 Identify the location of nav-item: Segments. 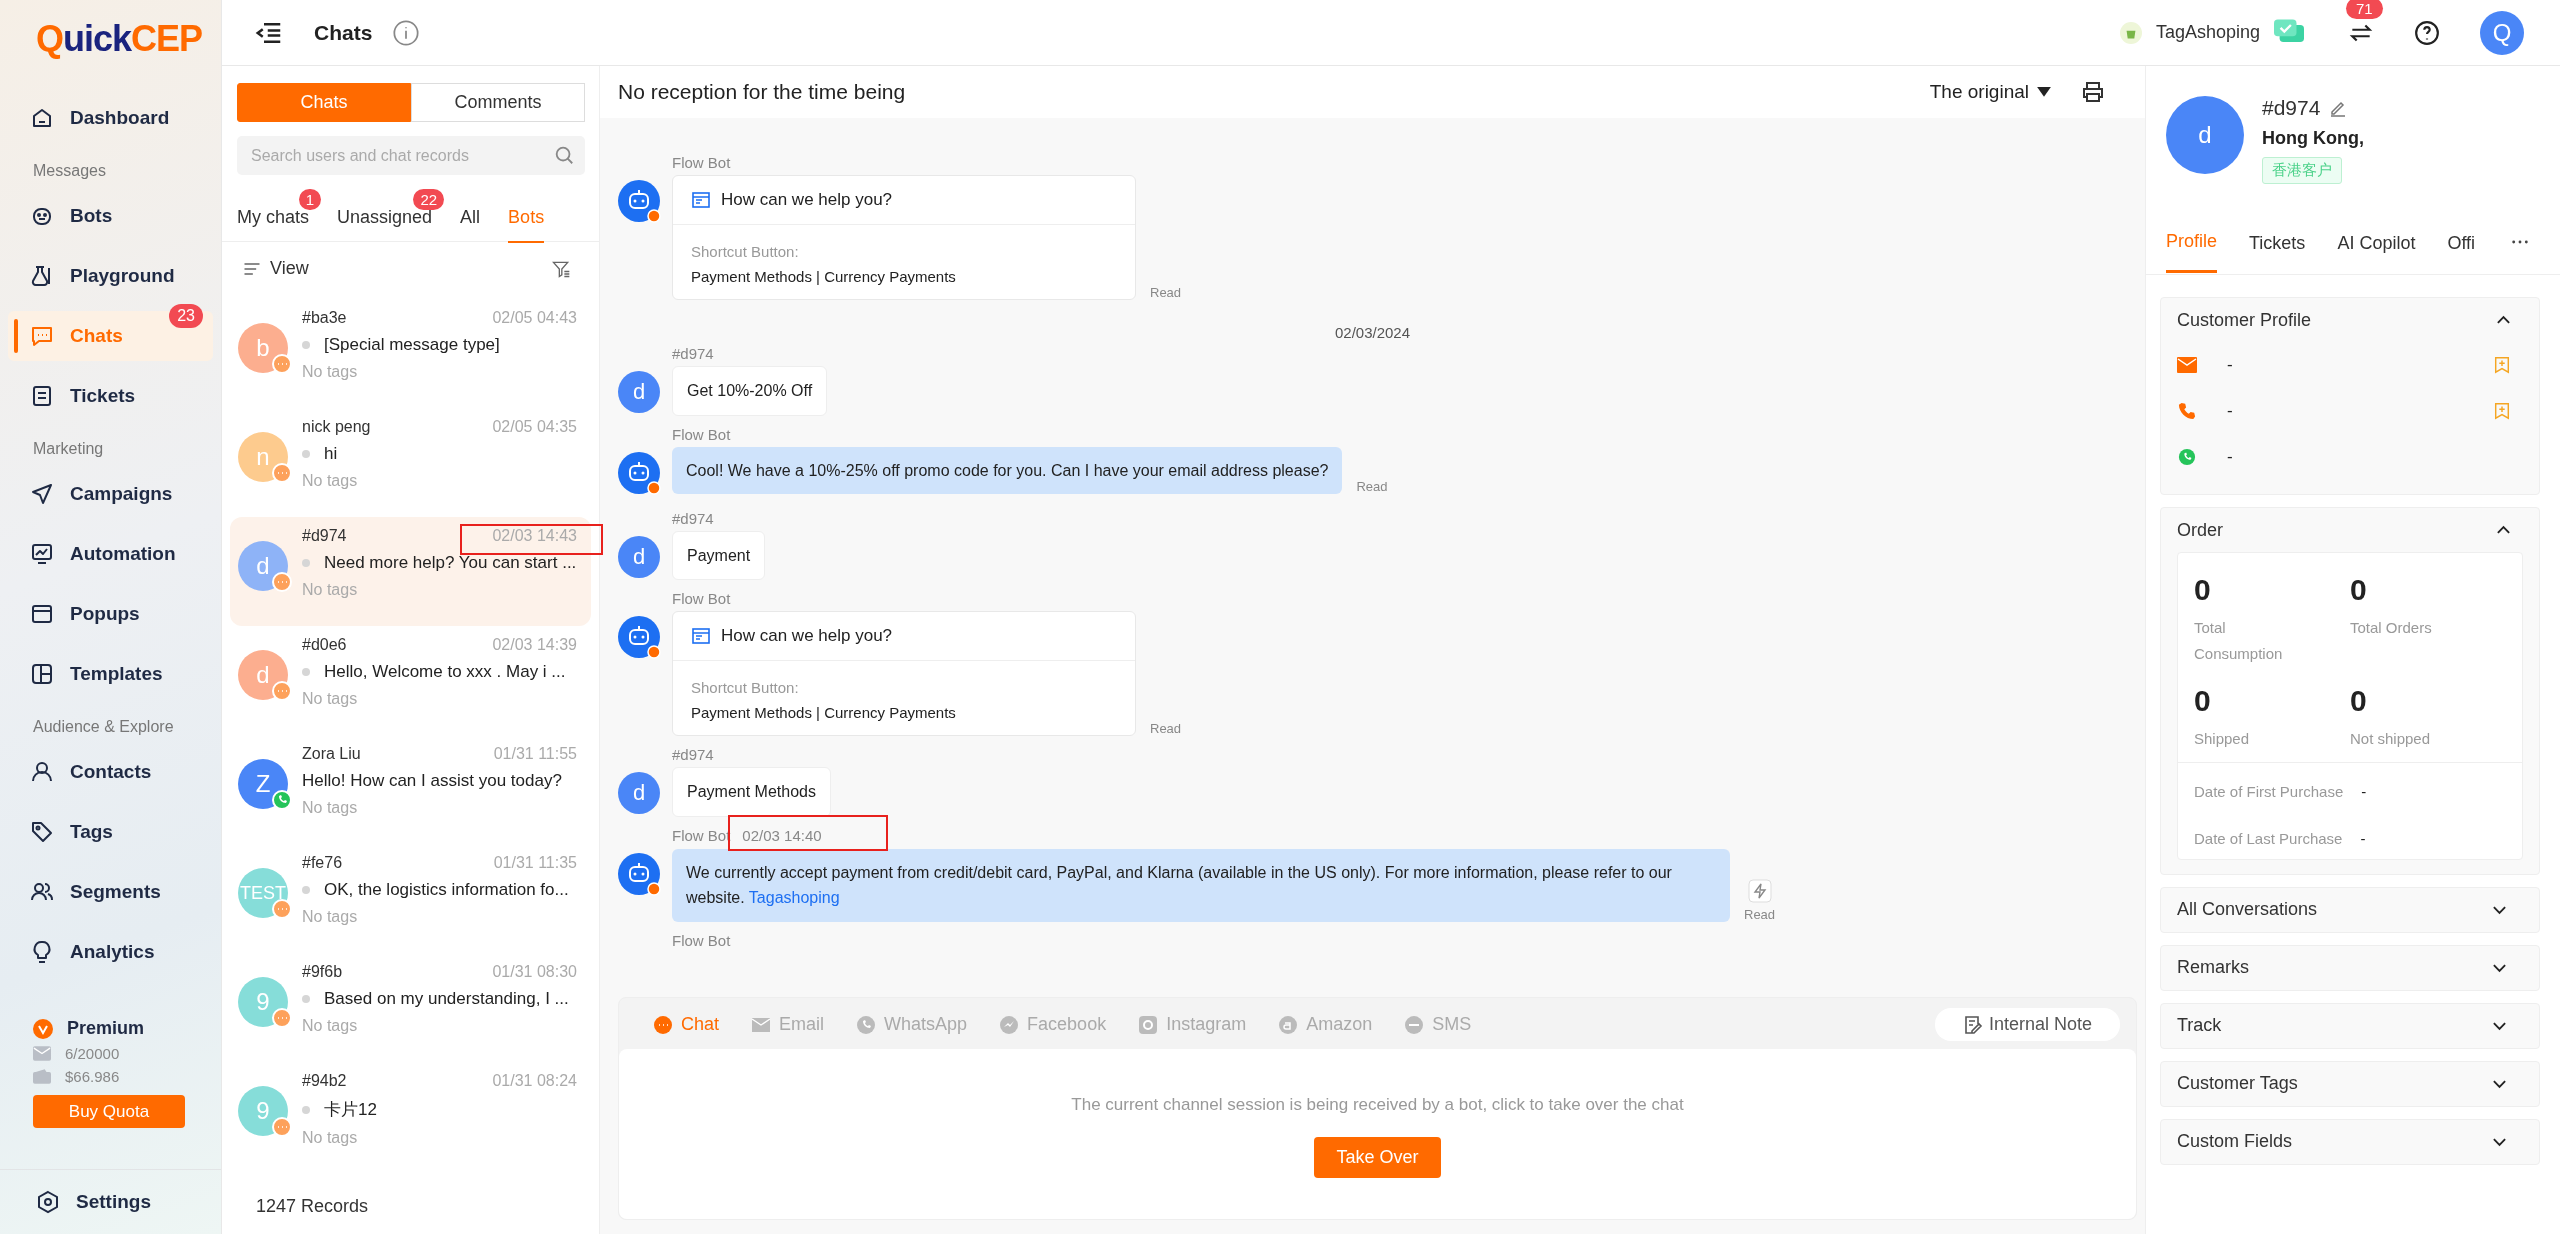
(110, 892).